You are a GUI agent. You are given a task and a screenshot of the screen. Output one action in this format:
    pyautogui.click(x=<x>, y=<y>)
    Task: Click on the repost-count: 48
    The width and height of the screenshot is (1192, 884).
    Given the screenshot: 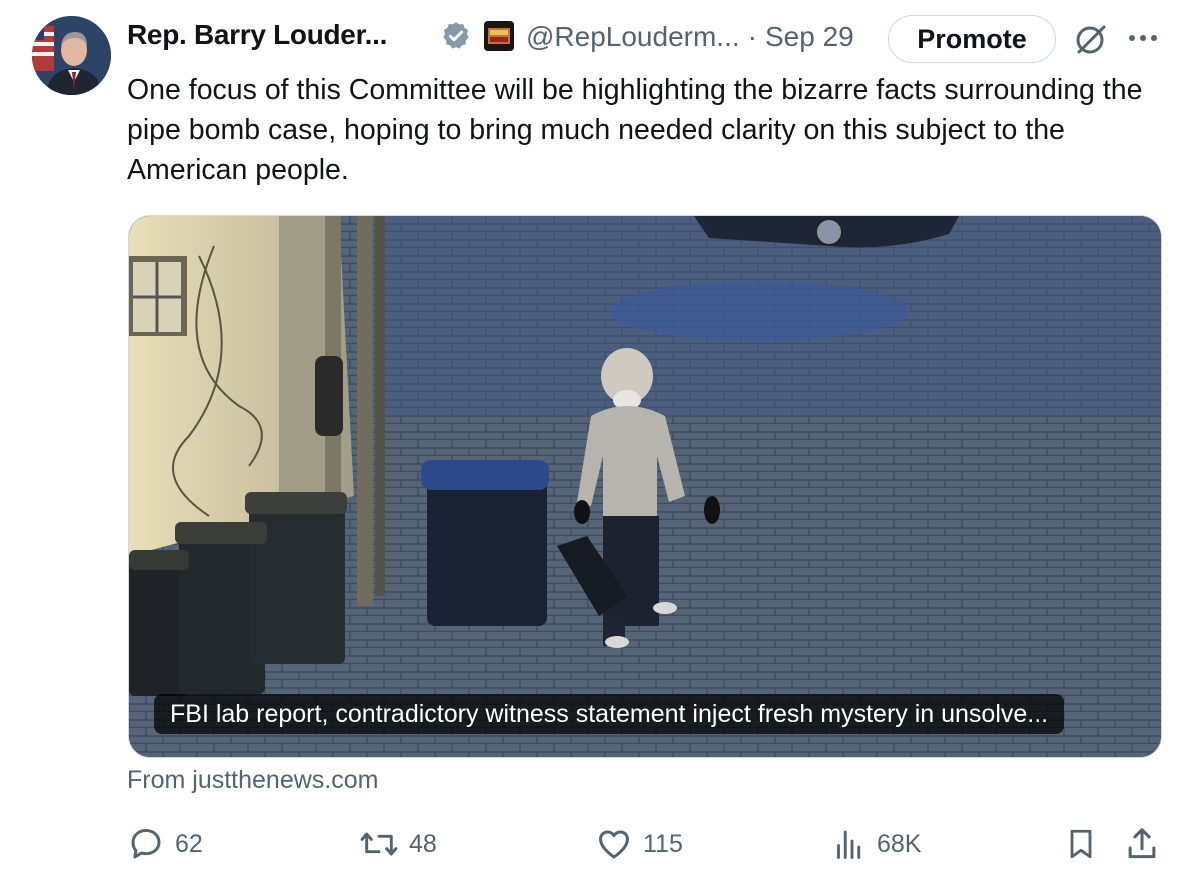 What is the action you would take?
    pyautogui.click(x=423, y=843)
    